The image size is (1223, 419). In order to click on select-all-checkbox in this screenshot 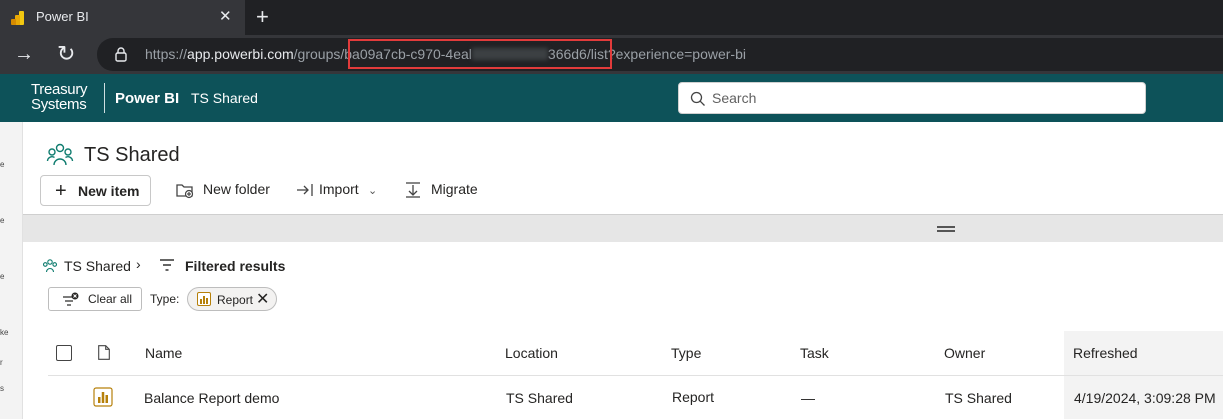, I will do `click(64, 353)`.